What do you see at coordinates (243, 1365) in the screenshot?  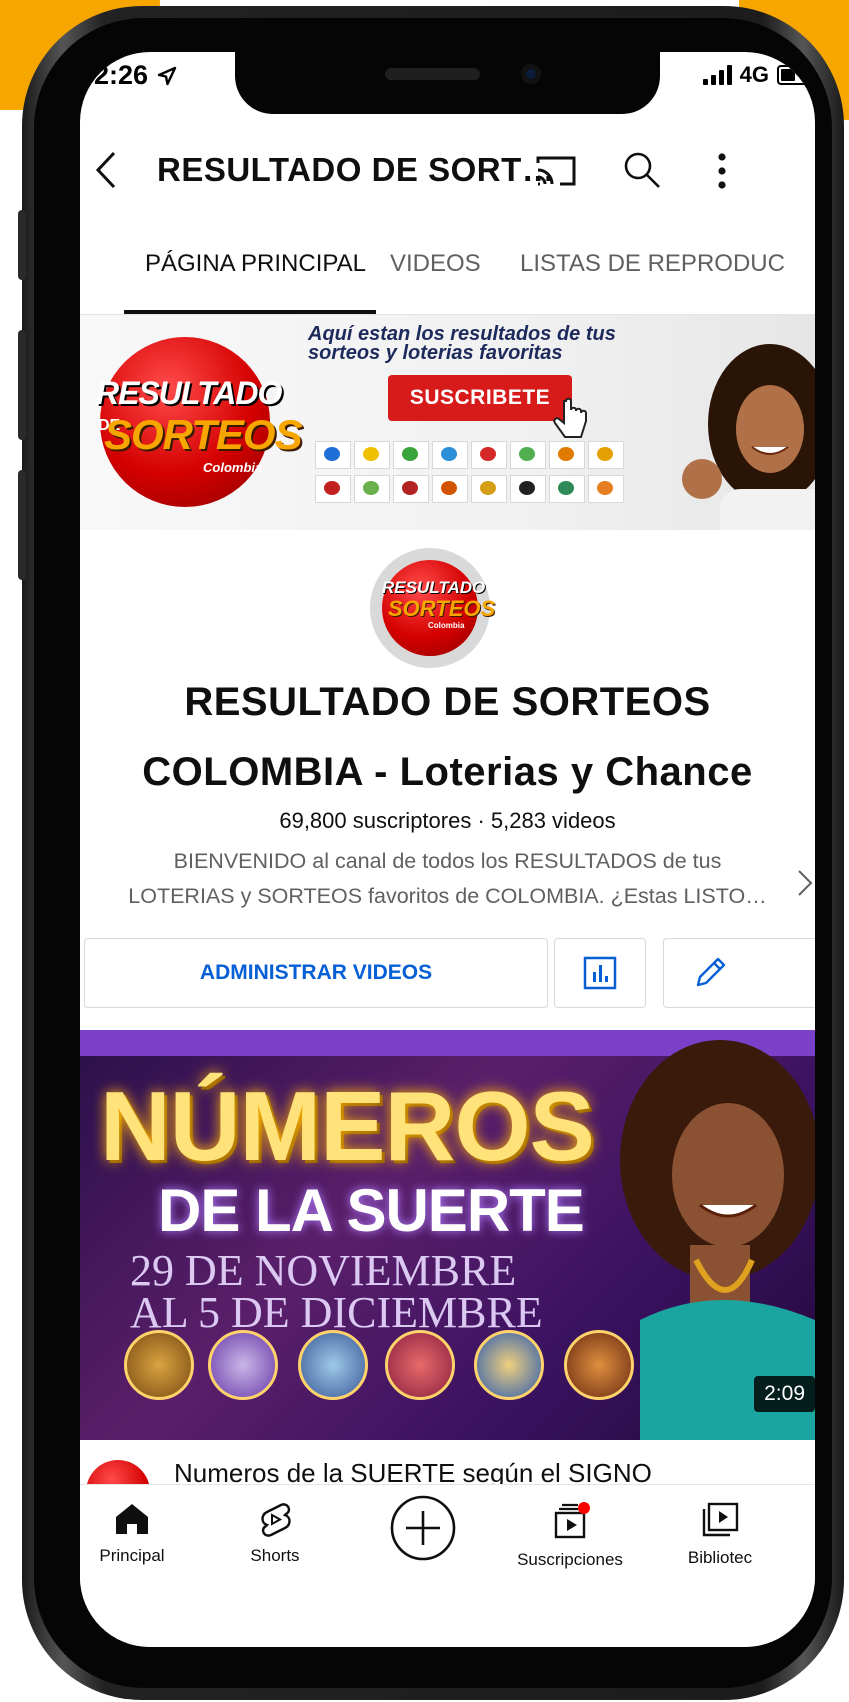 I see `zodiac-aries-icon` at bounding box center [243, 1365].